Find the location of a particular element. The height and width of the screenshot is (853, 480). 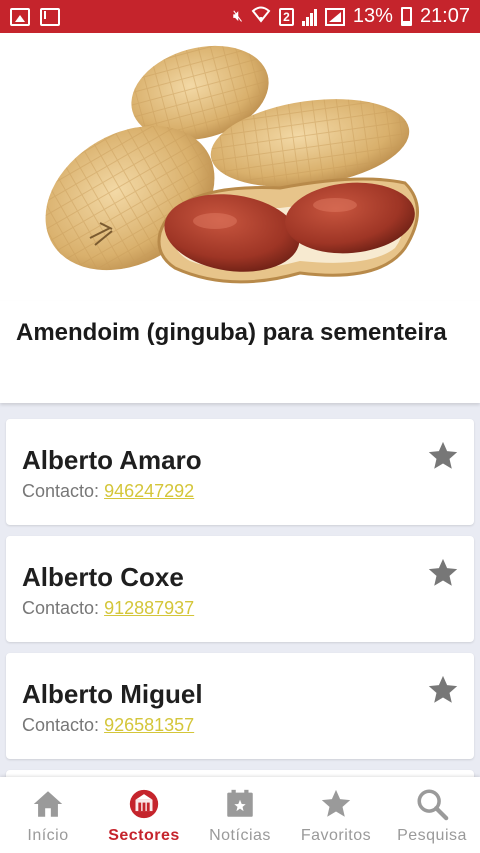

mute-icon: 🔇︎ is located at coordinates (237, 16).